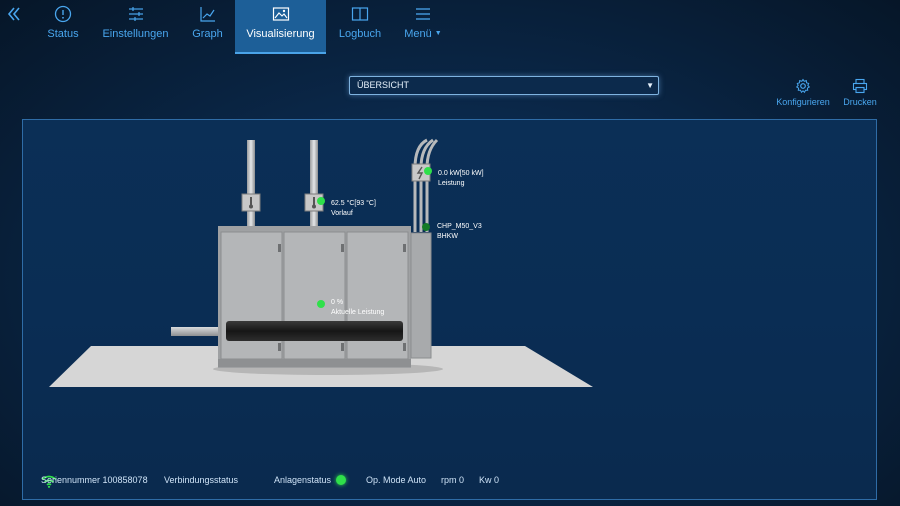 The width and height of the screenshot is (900, 506). Describe the element at coordinates (207, 34) in the screenshot. I see `tab-label: Graph` at that location.